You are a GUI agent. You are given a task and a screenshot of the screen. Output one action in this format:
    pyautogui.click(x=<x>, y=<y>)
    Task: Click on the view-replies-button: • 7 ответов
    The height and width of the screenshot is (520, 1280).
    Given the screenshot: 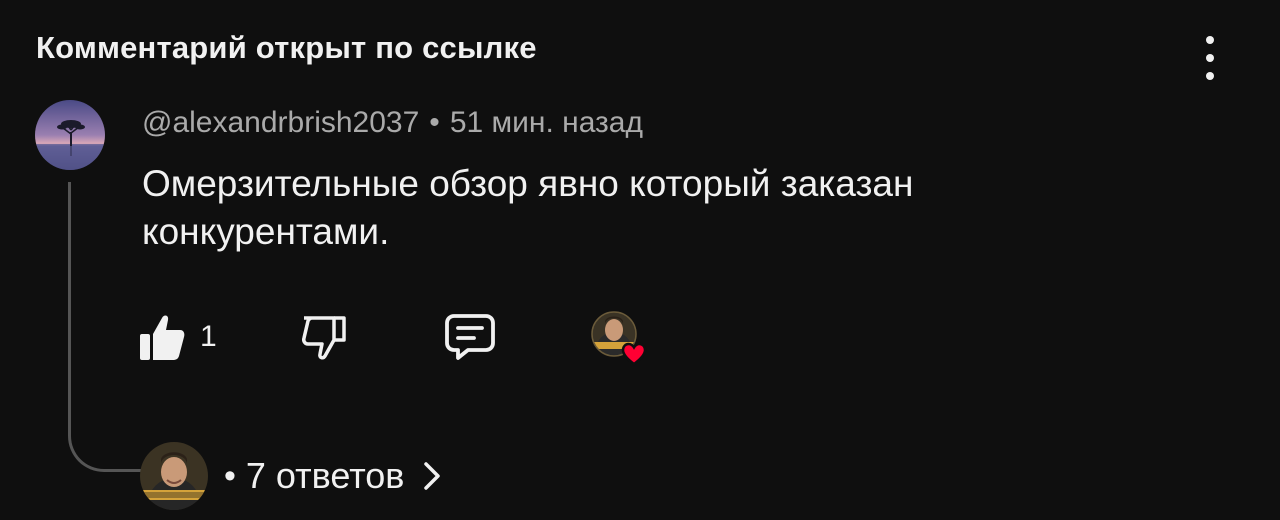 What is the action you would take?
    pyautogui.click(x=291, y=476)
    